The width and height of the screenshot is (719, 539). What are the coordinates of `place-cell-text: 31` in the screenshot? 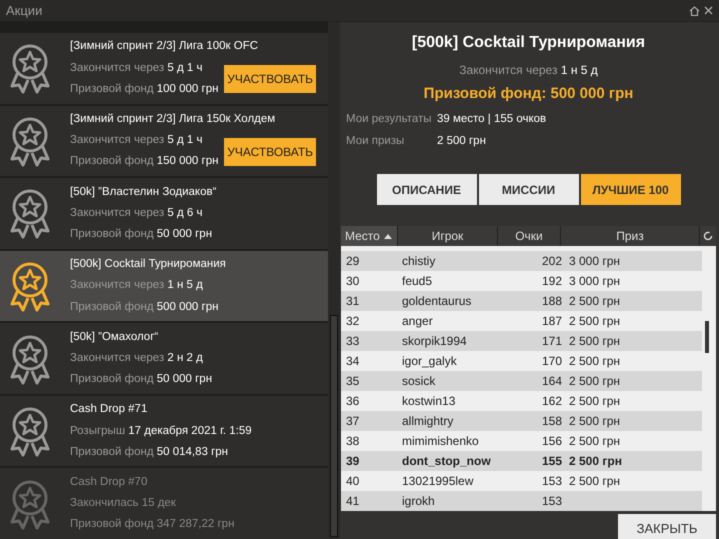 It's located at (352, 301).